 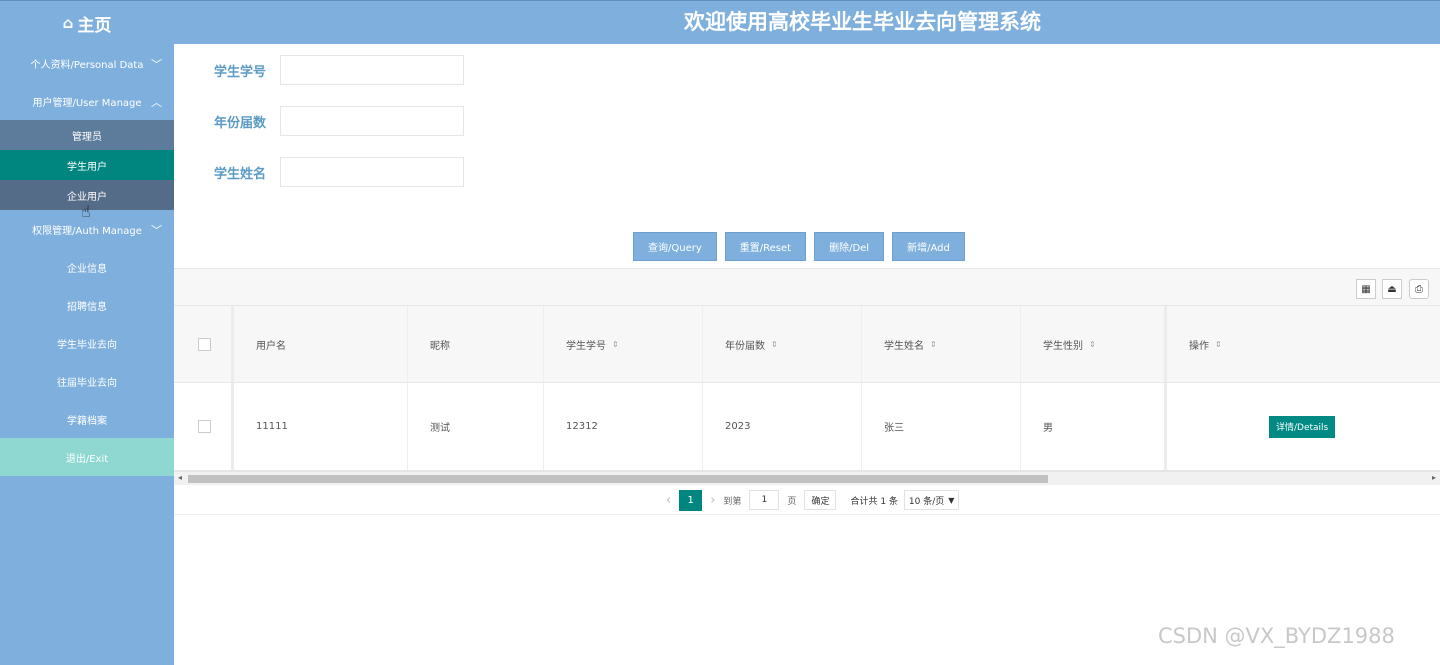 I want to click on row-checkbox-cell, so click(x=204, y=426).